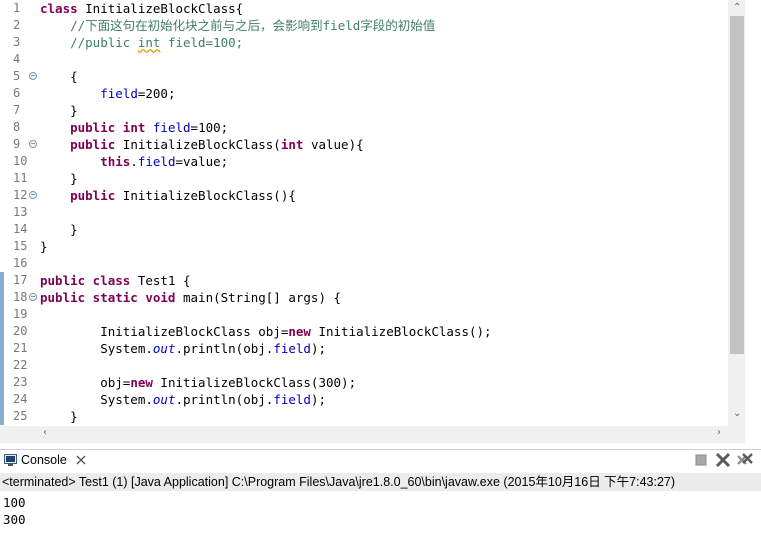 The width and height of the screenshot is (761, 541). I want to click on line-number: 5, so click(17, 76).